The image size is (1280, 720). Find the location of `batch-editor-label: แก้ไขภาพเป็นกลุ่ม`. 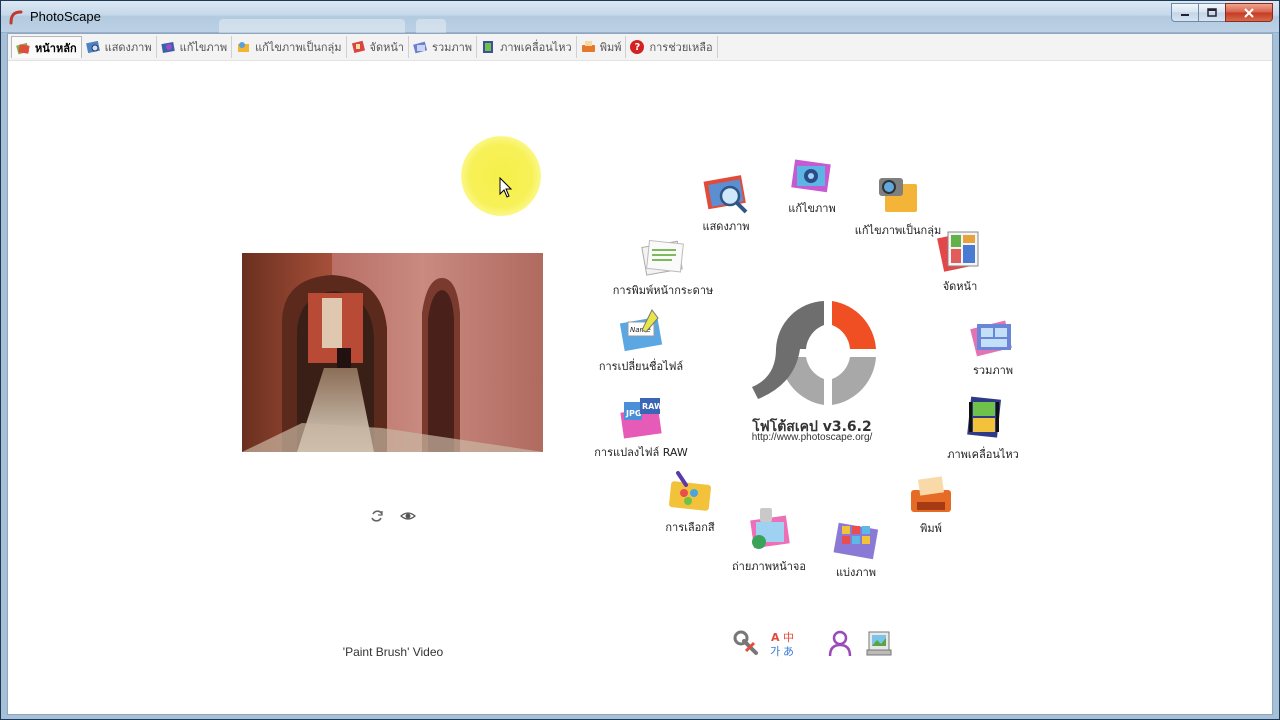

batch-editor-label: แก้ไขภาพเป็นกลุ่ม is located at coordinates (898, 230).